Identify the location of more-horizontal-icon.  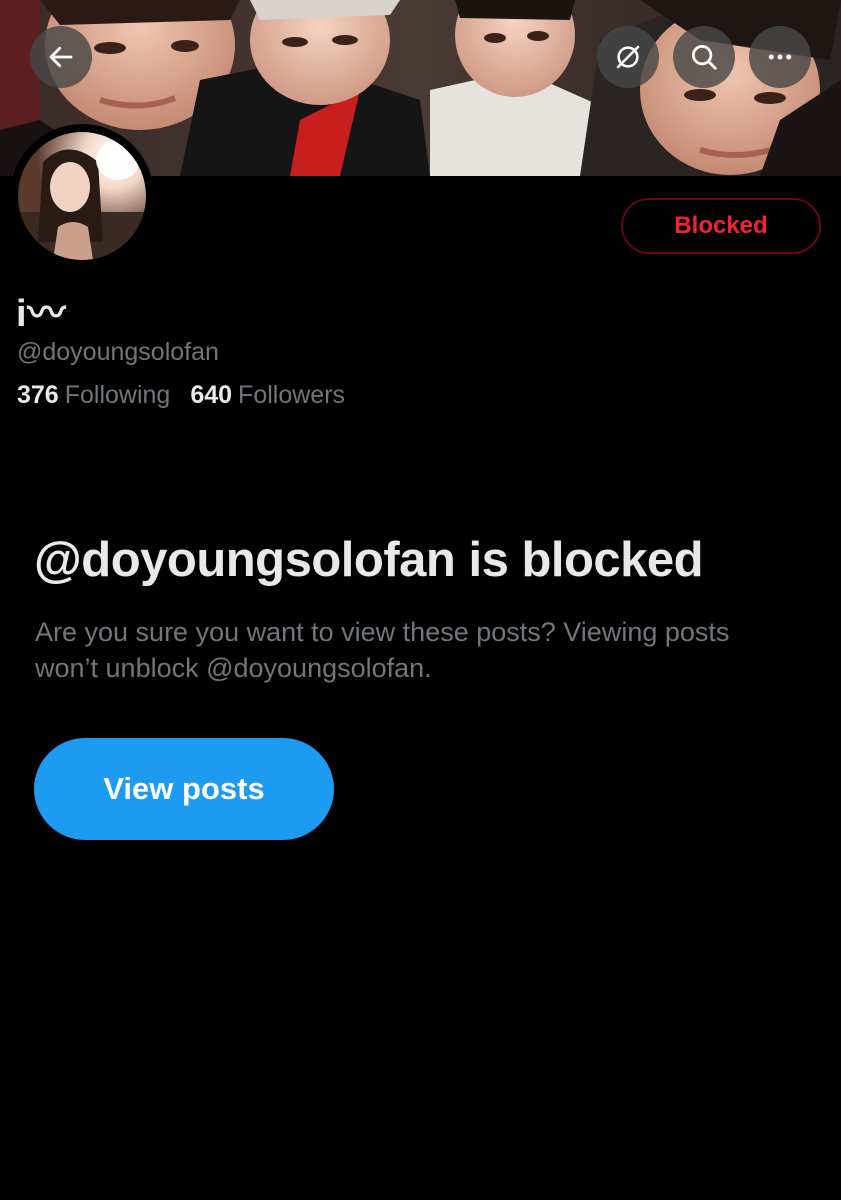
(780, 57).